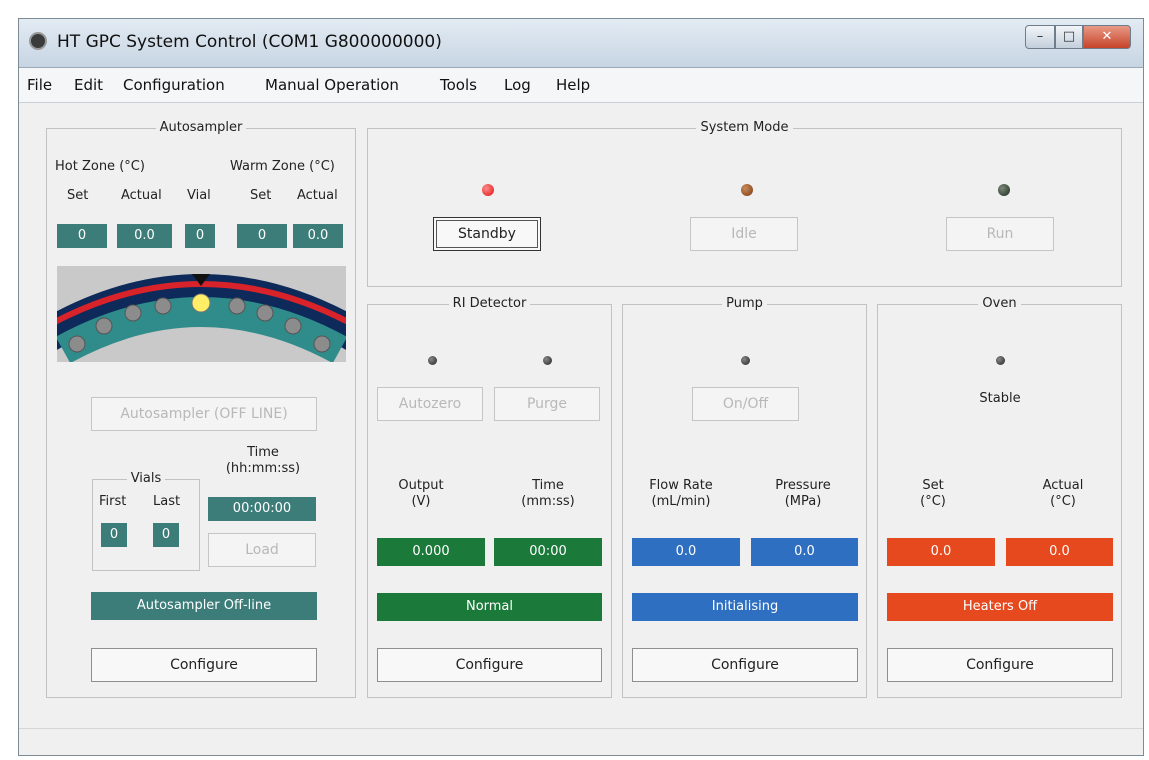 Image resolution: width=1149 pixels, height=760 pixels. I want to click on first-vial-value: 0, so click(114, 535).